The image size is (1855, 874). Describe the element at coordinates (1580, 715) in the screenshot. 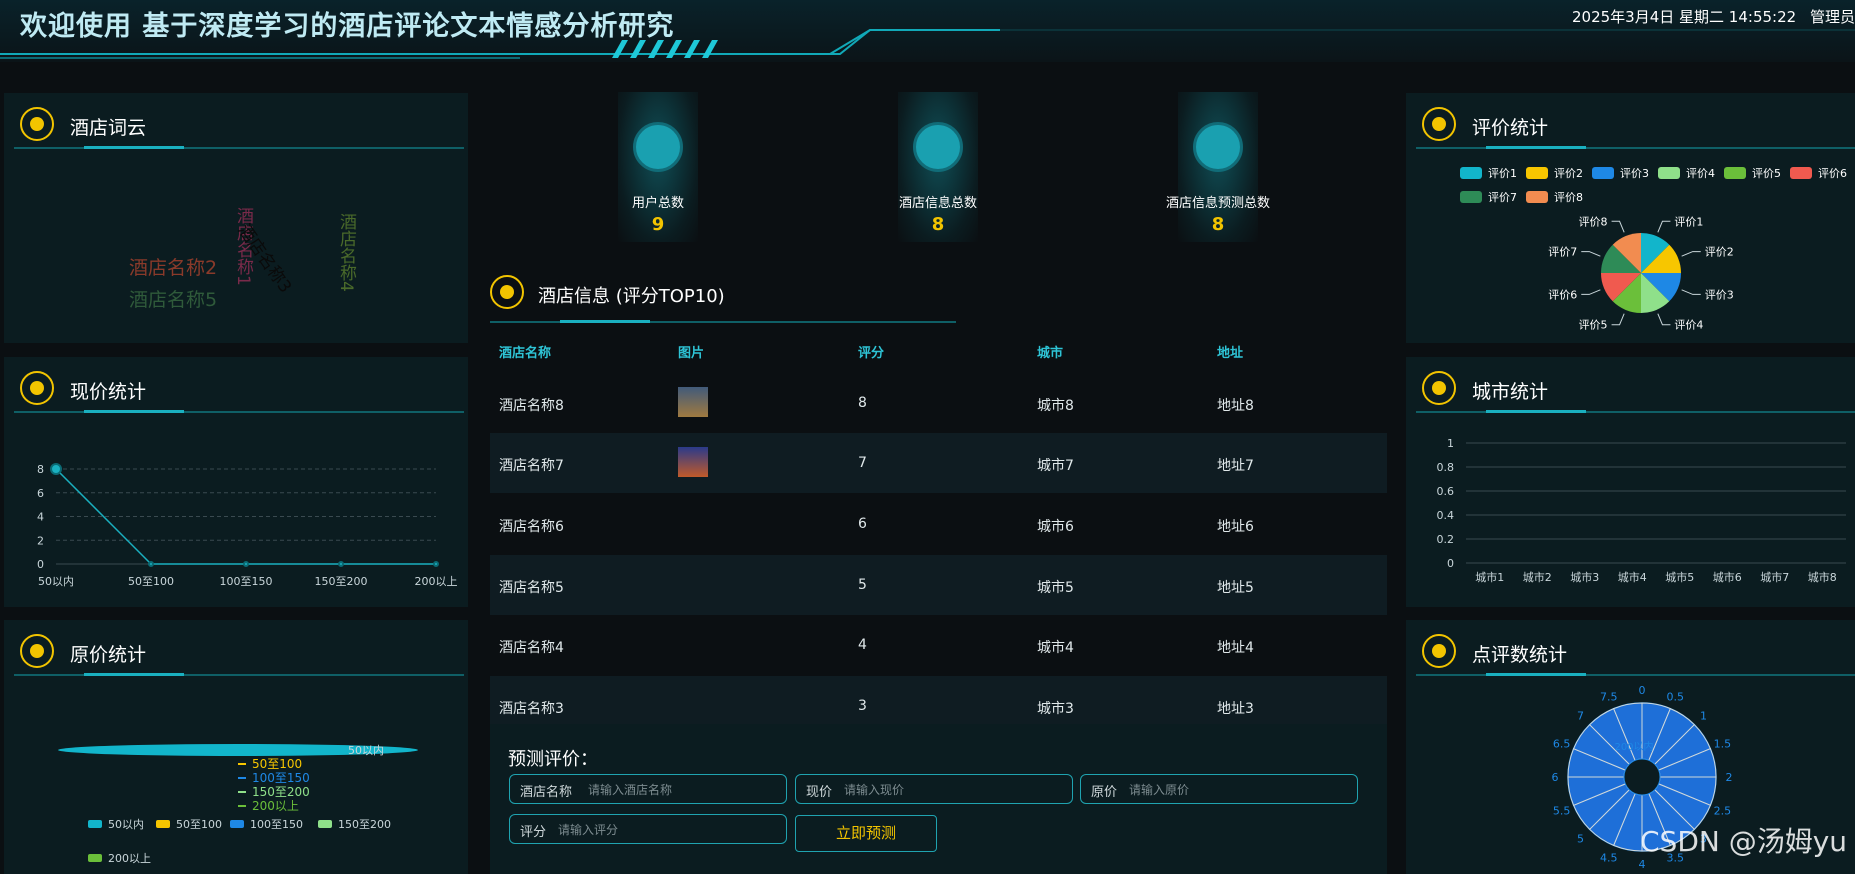

I see `angle-tick-label: 7` at that location.